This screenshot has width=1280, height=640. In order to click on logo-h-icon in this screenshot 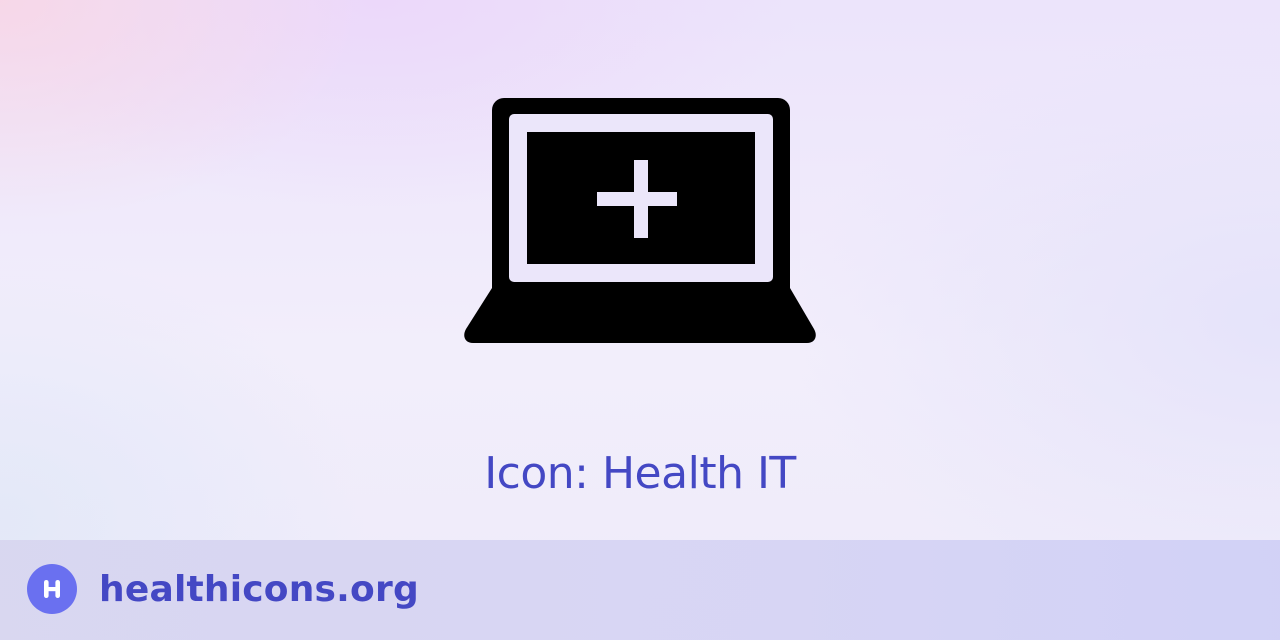, I will do `click(52, 589)`.